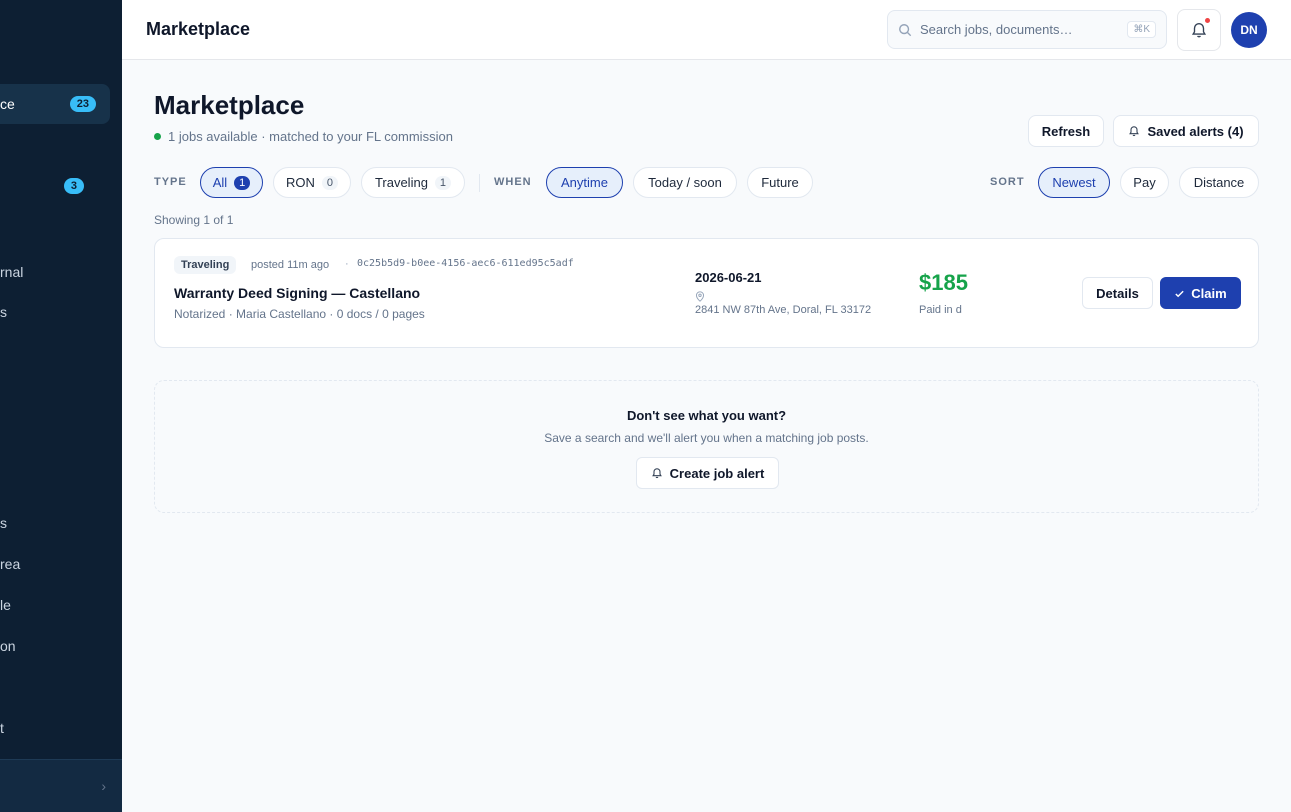 This screenshot has width=1291, height=812. I want to click on map-pin-icon, so click(700, 296).